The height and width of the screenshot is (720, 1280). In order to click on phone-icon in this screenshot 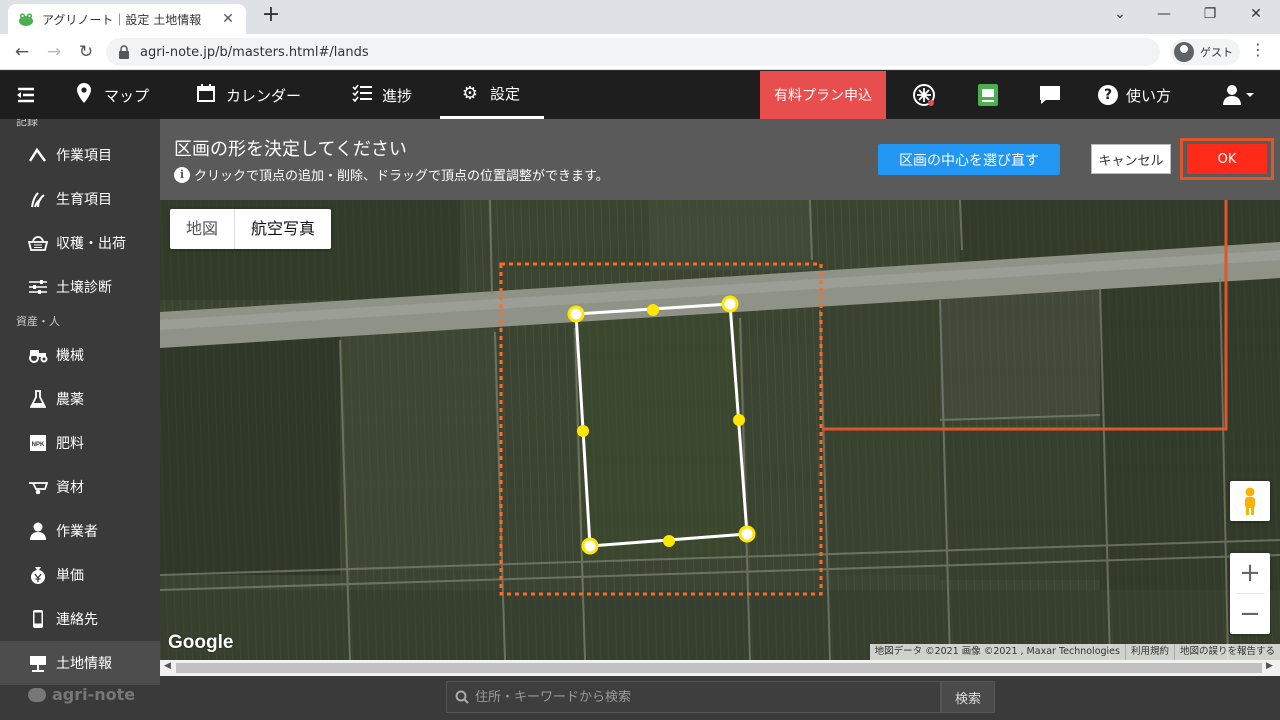, I will do `click(38, 619)`.